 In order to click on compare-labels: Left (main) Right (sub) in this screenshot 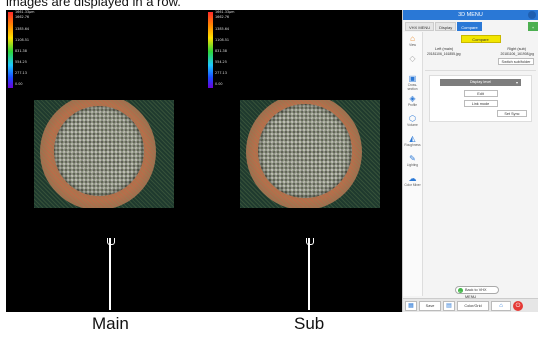, I will do `click(480, 49)`.